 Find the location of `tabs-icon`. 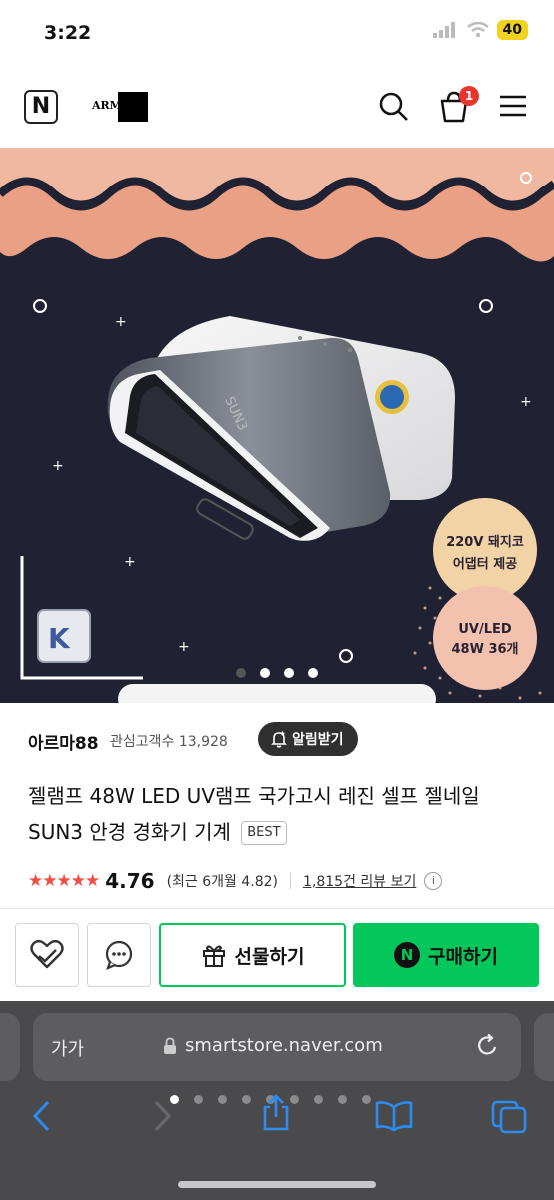

tabs-icon is located at coordinates (509, 1117).